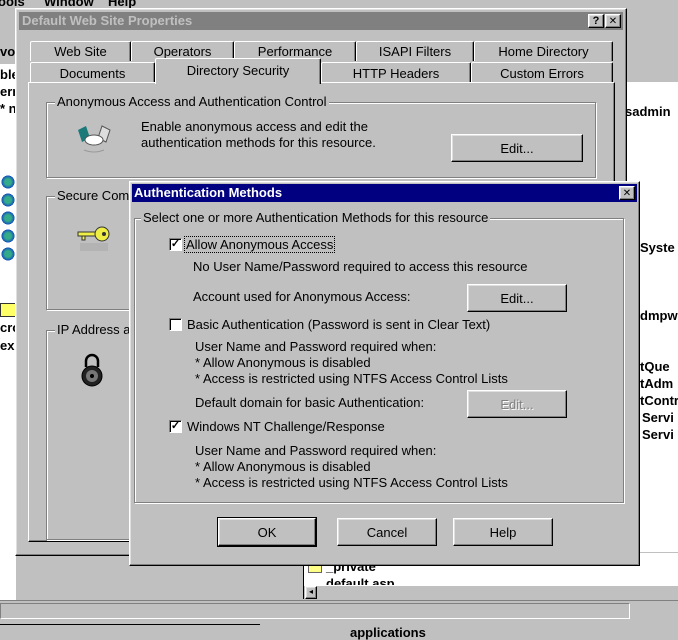 The image size is (678, 640). Describe the element at coordinates (659, 315) in the screenshot. I see `right-fragment: dmpw` at that location.